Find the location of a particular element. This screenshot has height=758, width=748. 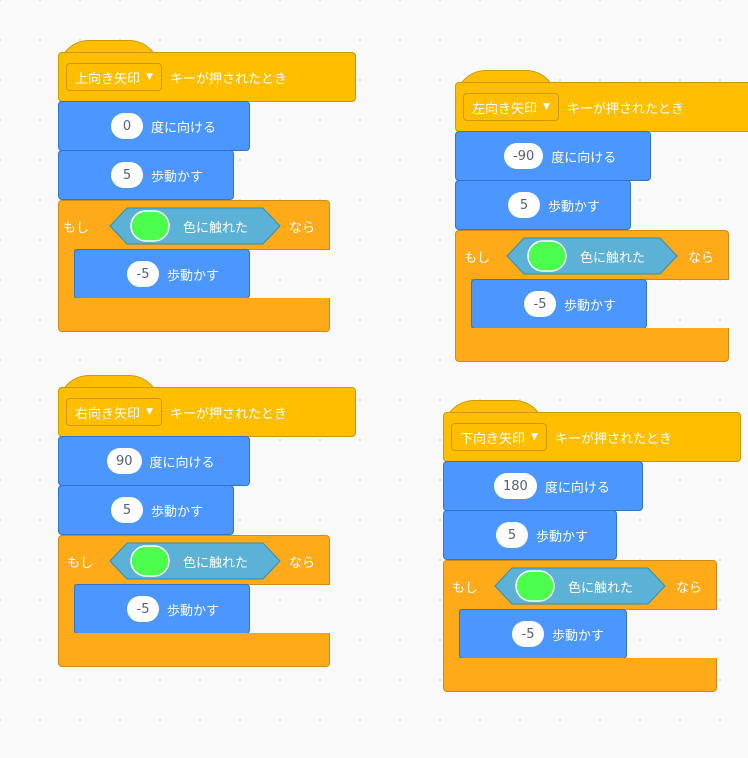

direction-input: 90 is located at coordinates (124, 461).